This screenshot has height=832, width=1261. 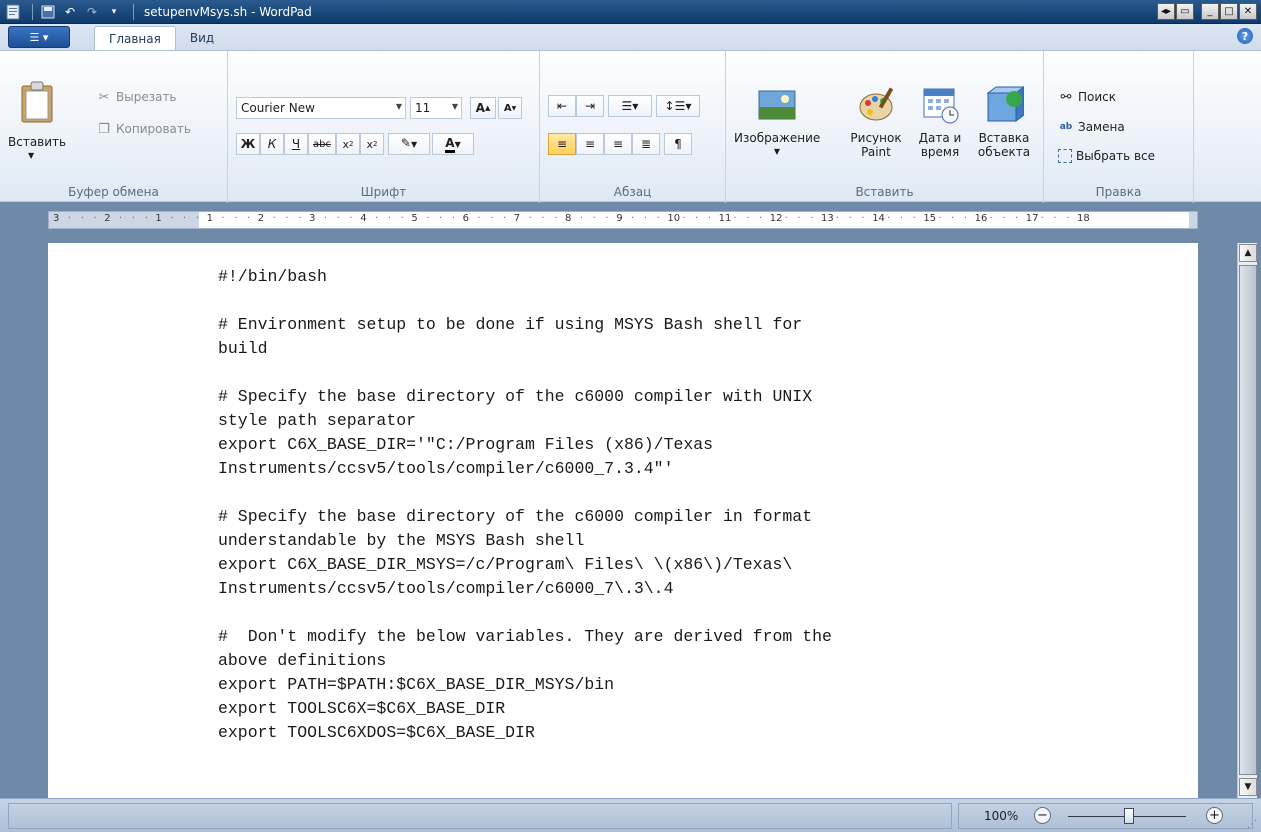 What do you see at coordinates (678, 144) in the screenshot?
I see `paragraph-settings-button: ¶` at bounding box center [678, 144].